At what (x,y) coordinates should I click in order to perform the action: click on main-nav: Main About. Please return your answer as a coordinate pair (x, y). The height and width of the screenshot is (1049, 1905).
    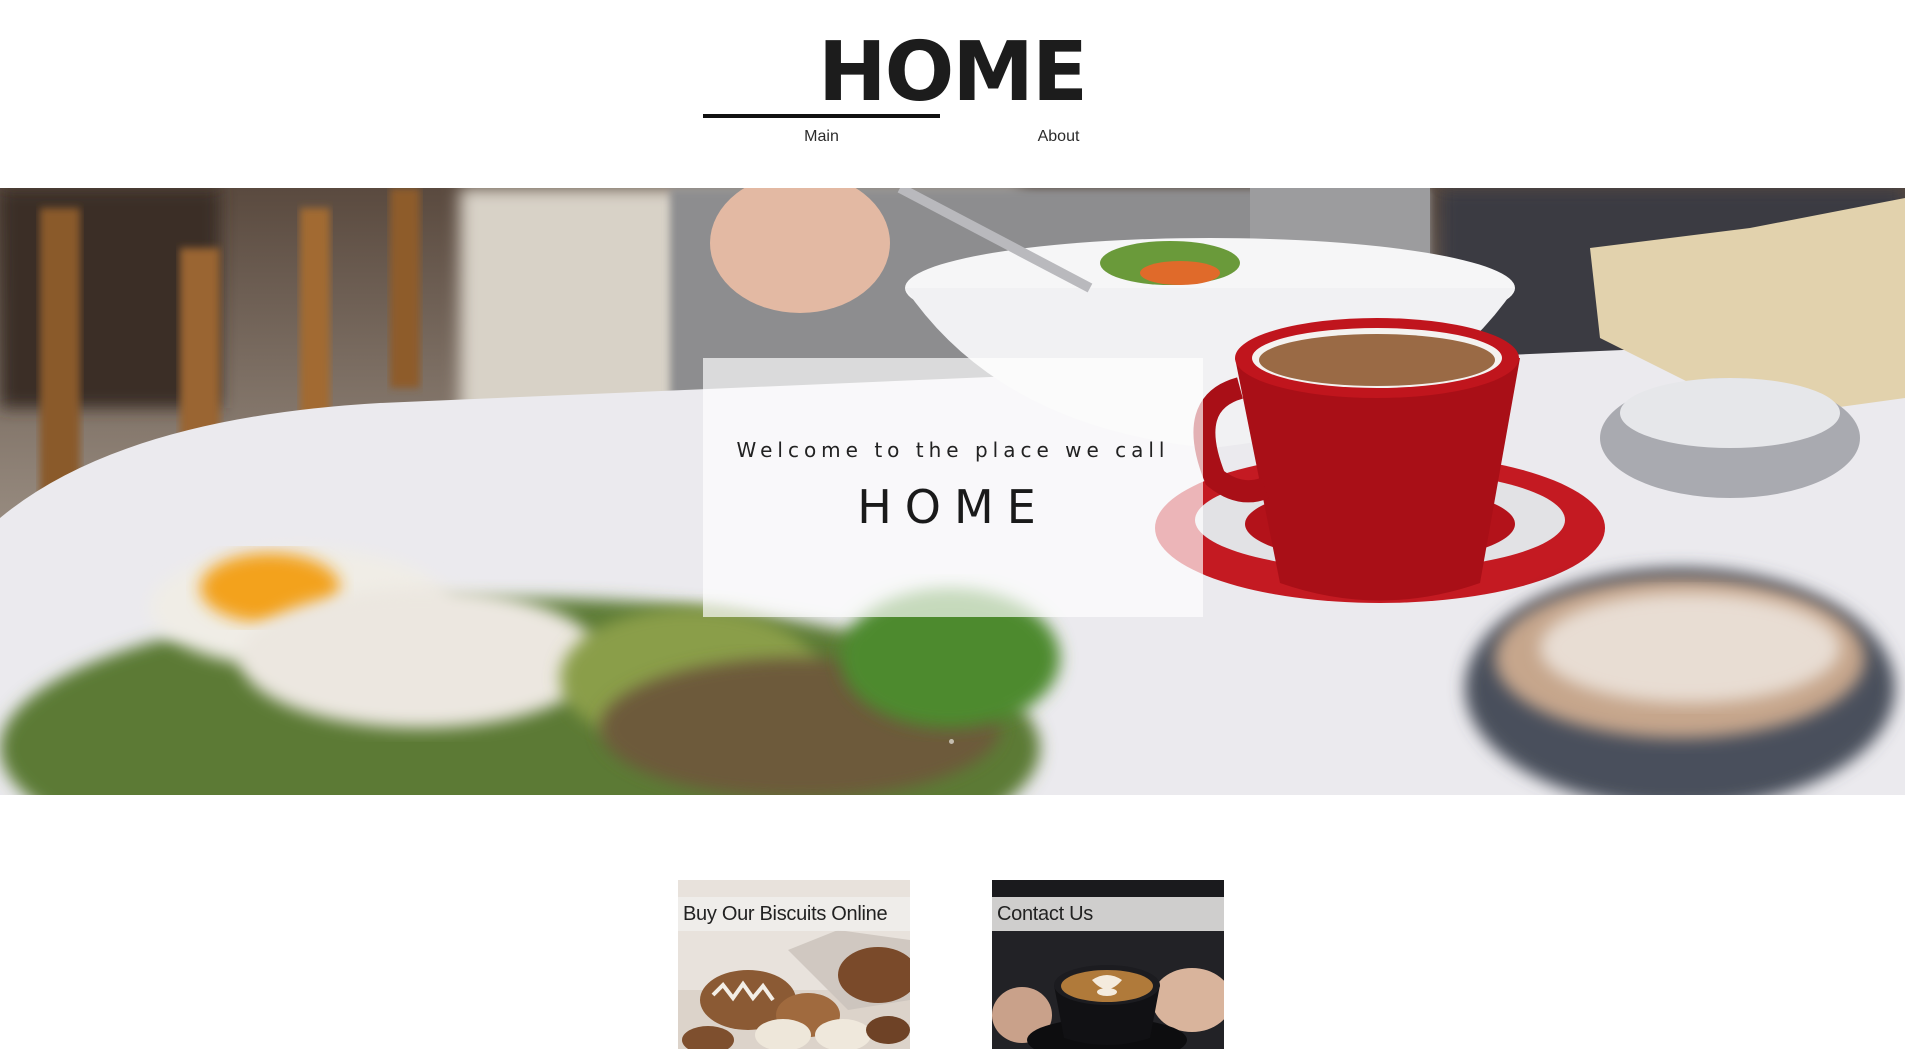
    Looking at the image, I should click on (940, 135).